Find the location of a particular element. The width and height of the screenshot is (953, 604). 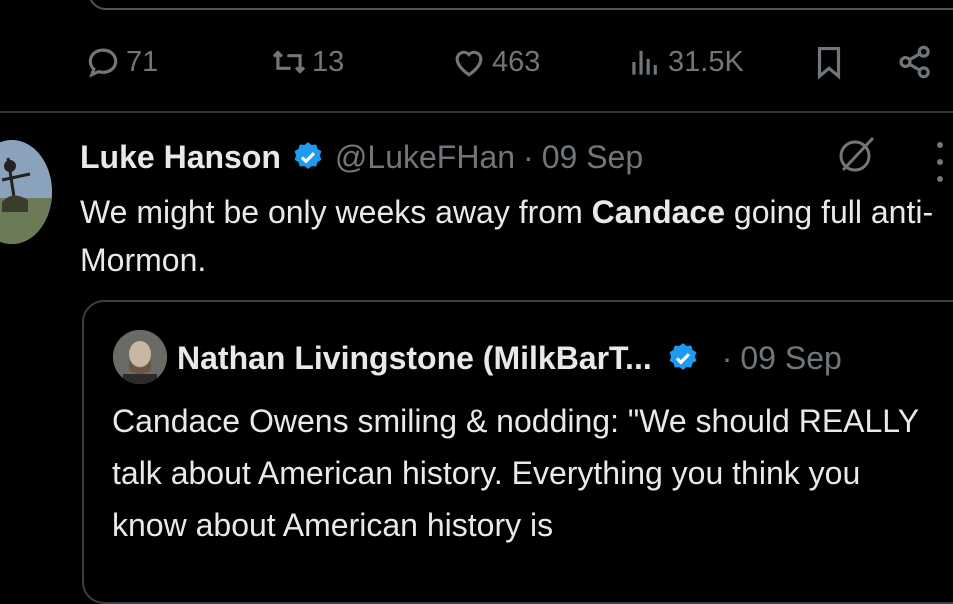

repost-icon is located at coordinates (289, 62).